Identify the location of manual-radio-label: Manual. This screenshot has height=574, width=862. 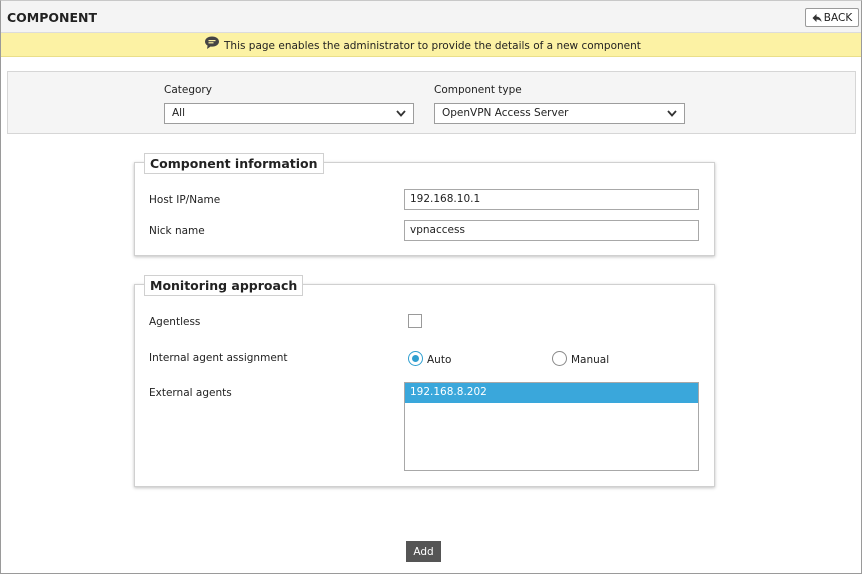
(590, 360).